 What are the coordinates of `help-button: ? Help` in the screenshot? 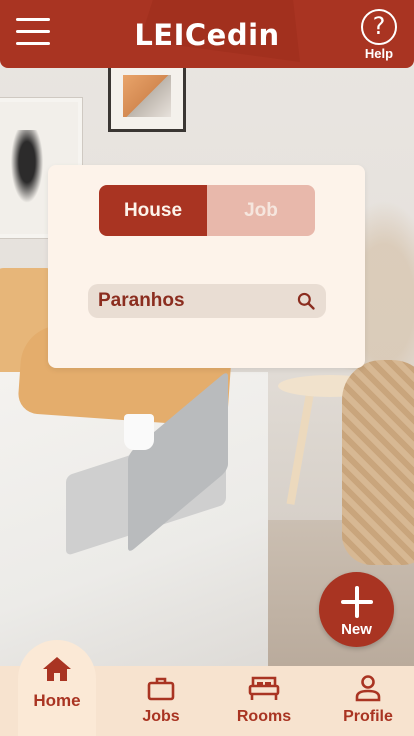 It's located at (379, 35).